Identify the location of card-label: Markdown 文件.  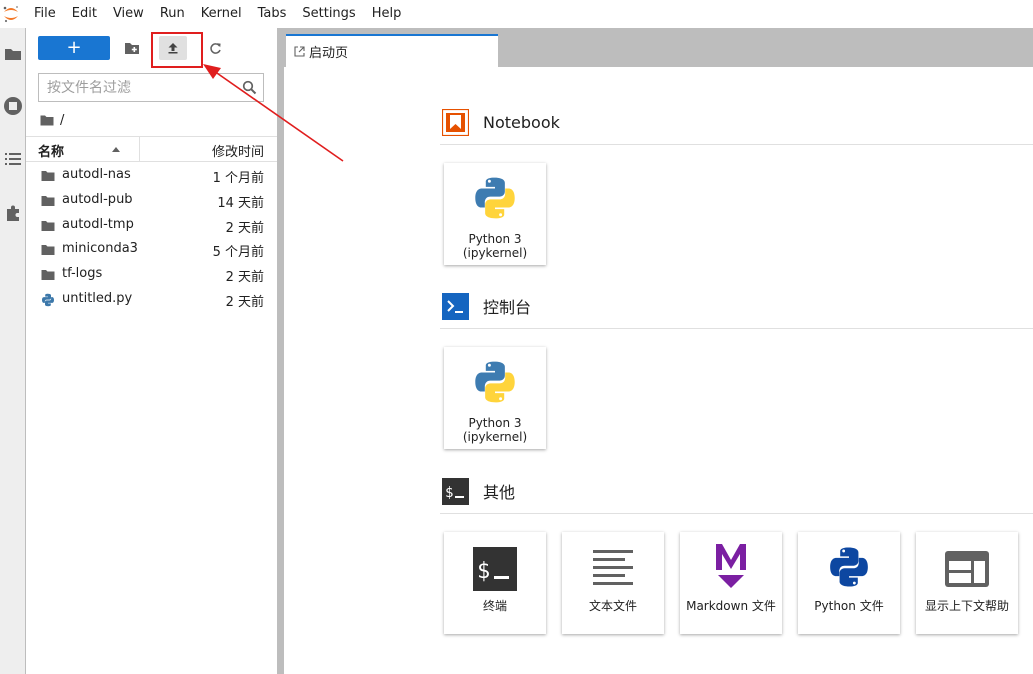
(731, 606).